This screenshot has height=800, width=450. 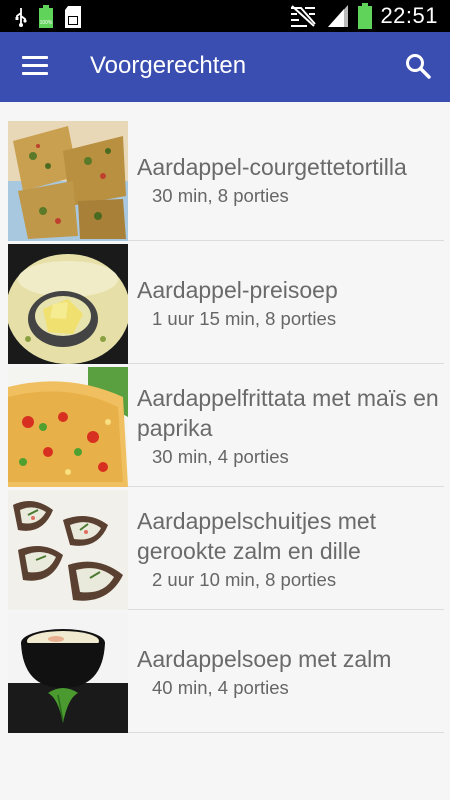 What do you see at coordinates (46, 23) in the screenshot?
I see `battery-percent-label: 100%` at bounding box center [46, 23].